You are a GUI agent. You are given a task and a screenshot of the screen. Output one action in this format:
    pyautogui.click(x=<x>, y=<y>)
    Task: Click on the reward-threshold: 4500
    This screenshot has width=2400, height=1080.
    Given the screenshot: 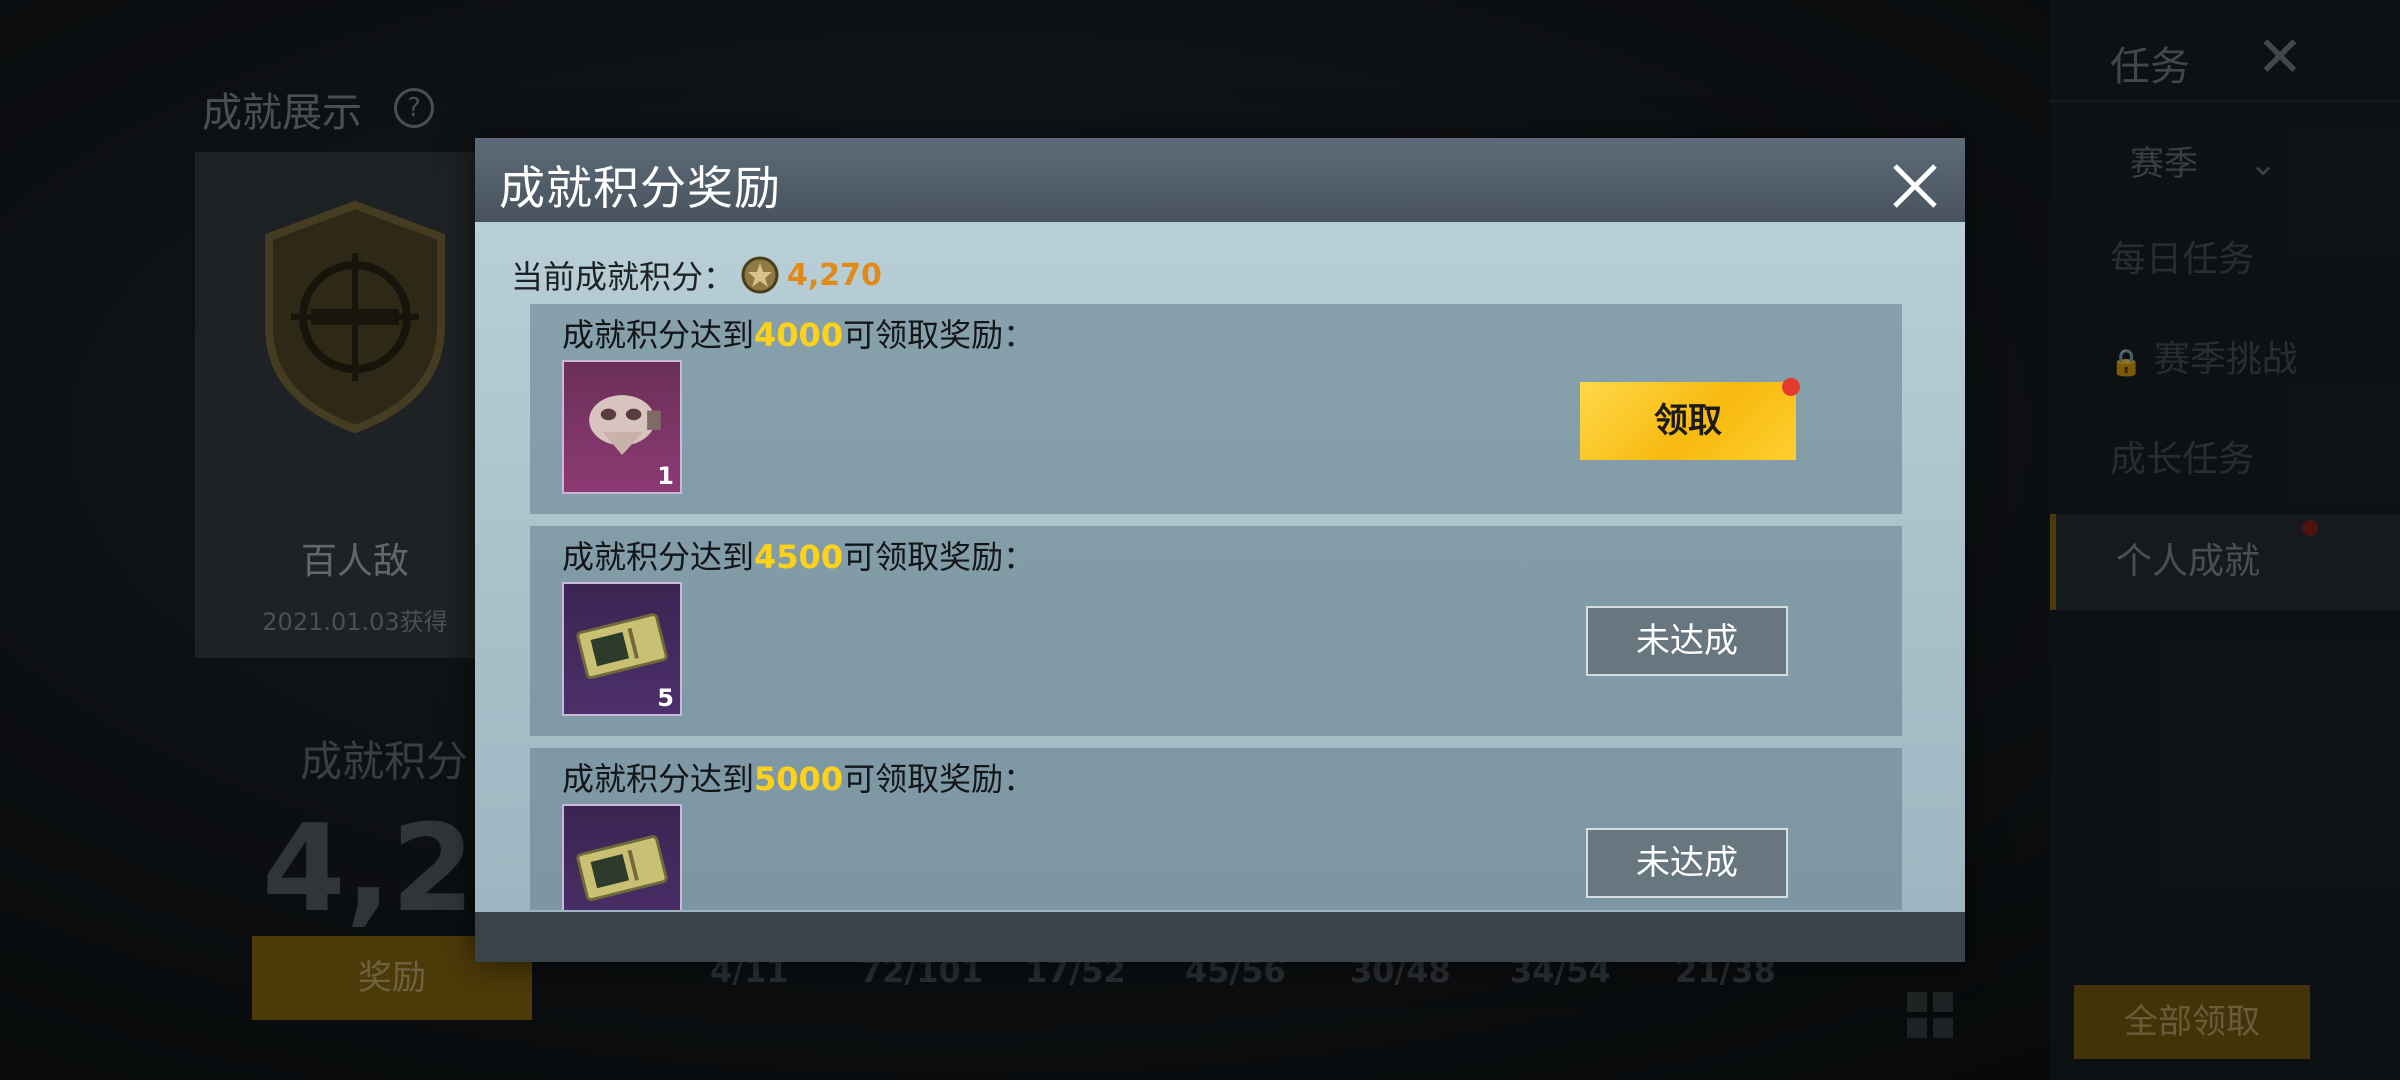 What is the action you would take?
    pyautogui.click(x=799, y=557)
    